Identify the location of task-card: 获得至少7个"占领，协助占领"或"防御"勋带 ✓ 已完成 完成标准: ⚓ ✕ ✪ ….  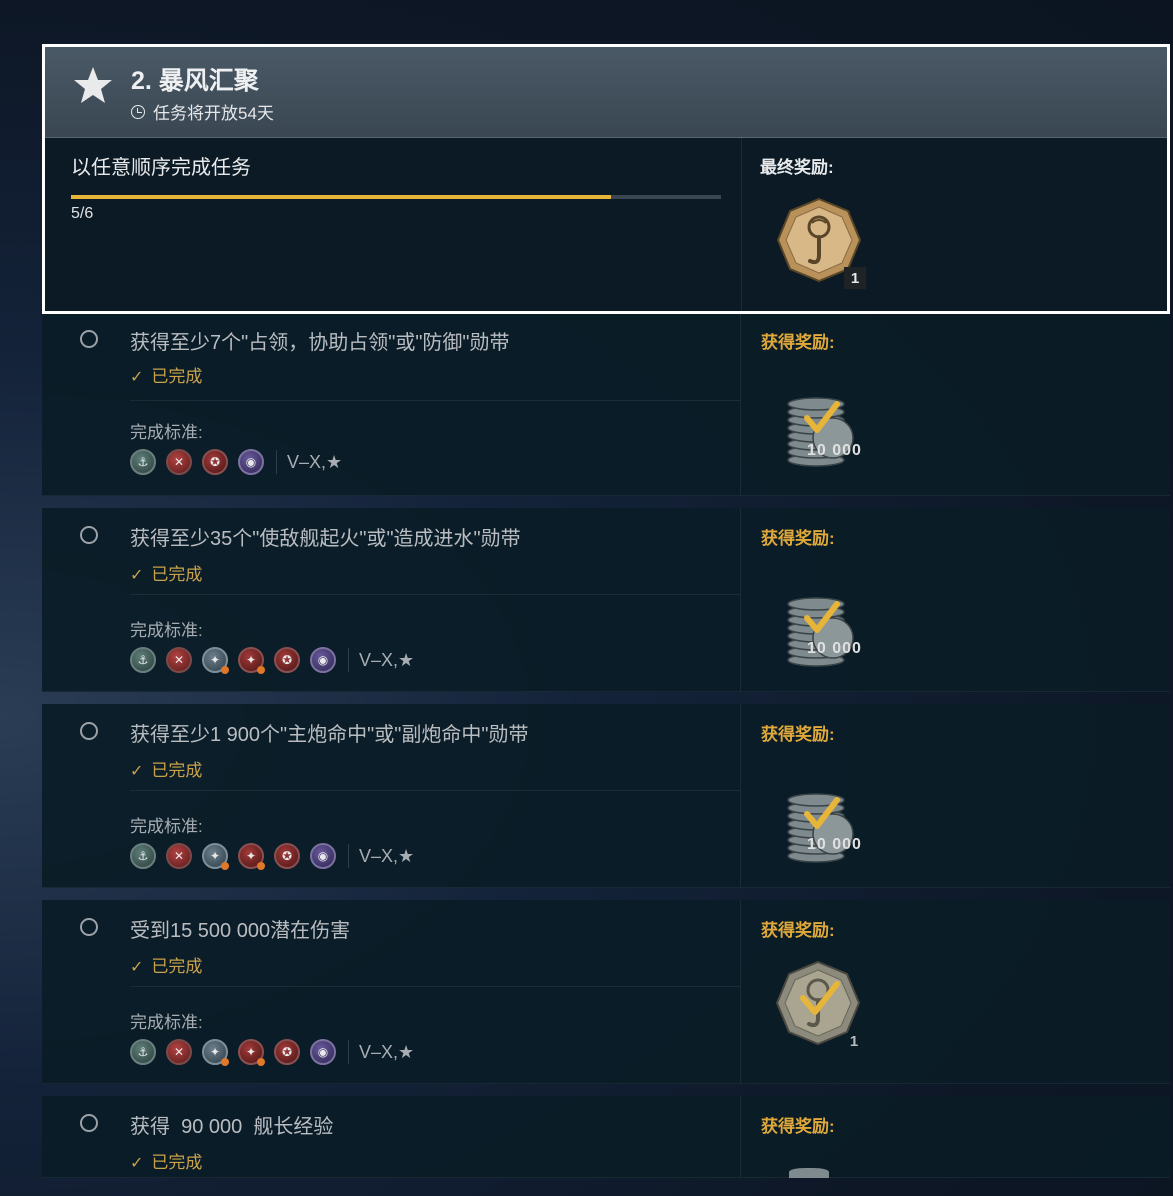
(606, 404).